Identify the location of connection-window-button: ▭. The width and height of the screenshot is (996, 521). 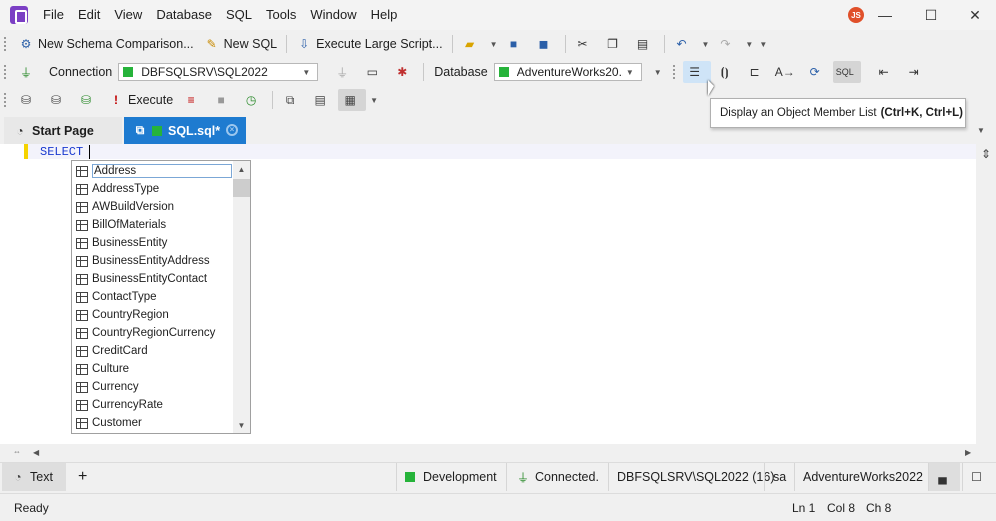
(374, 72).